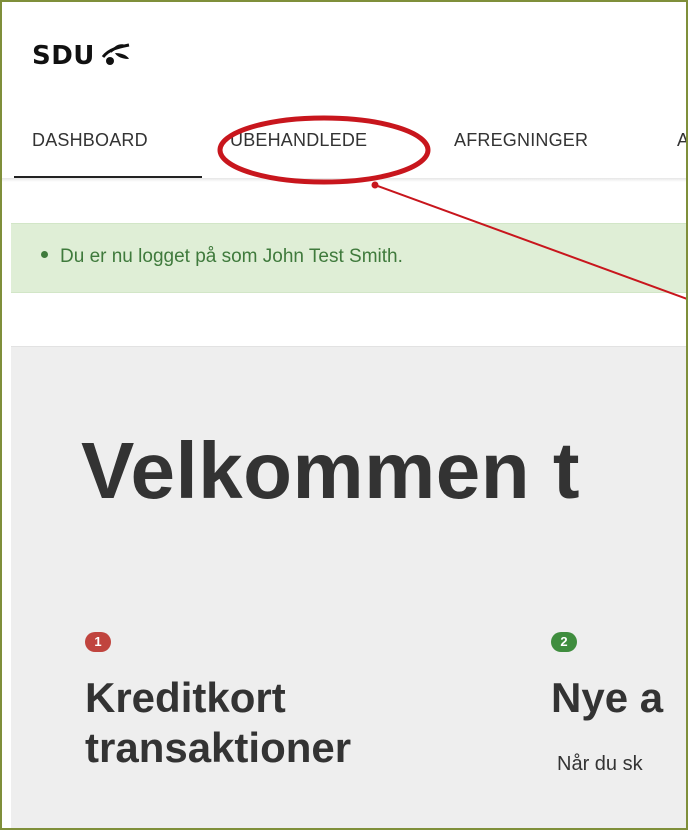 This screenshot has width=688, height=830. Describe the element at coordinates (231, 256) in the screenshot. I see `alert-message-text: Du er nu logget på som John Test Smith.` at that location.